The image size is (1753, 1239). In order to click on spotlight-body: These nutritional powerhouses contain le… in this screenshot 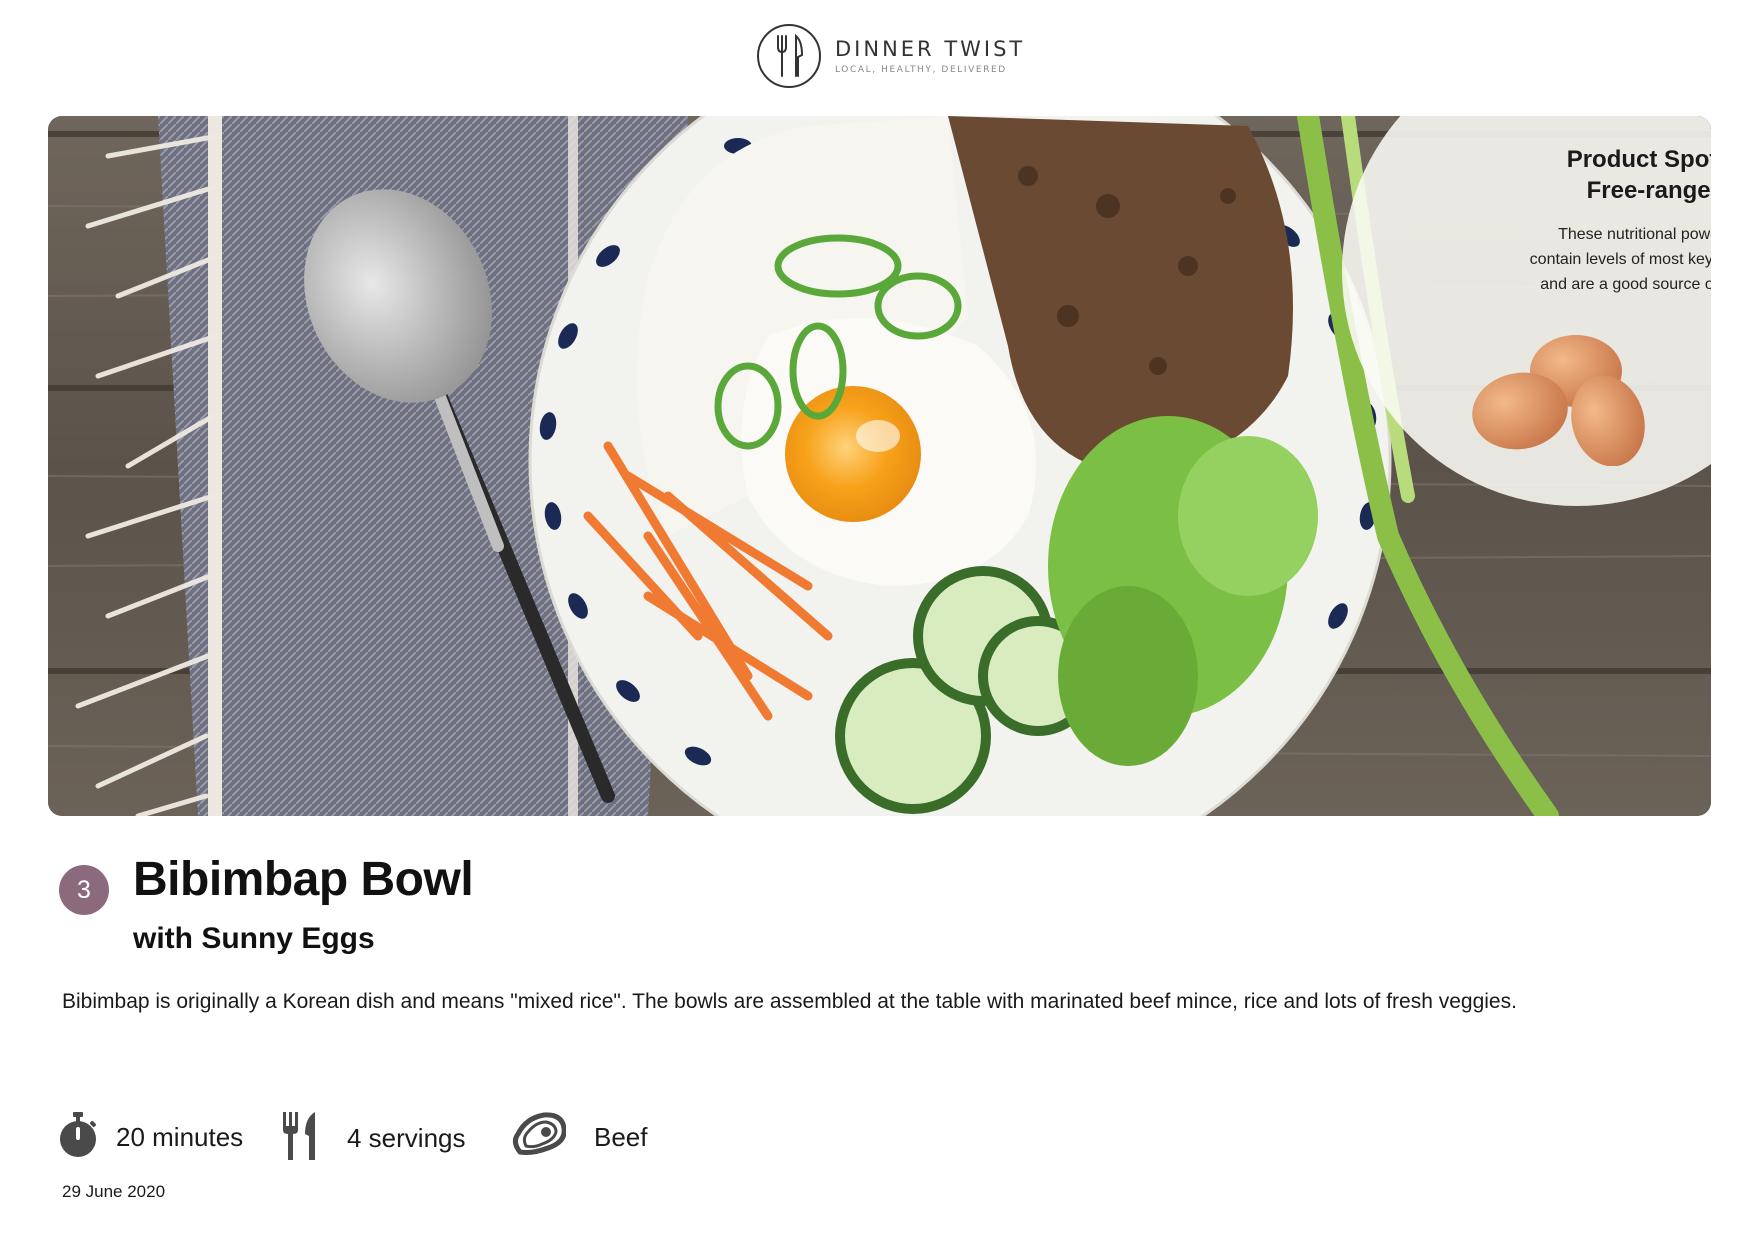, I will do `click(1593, 259)`.